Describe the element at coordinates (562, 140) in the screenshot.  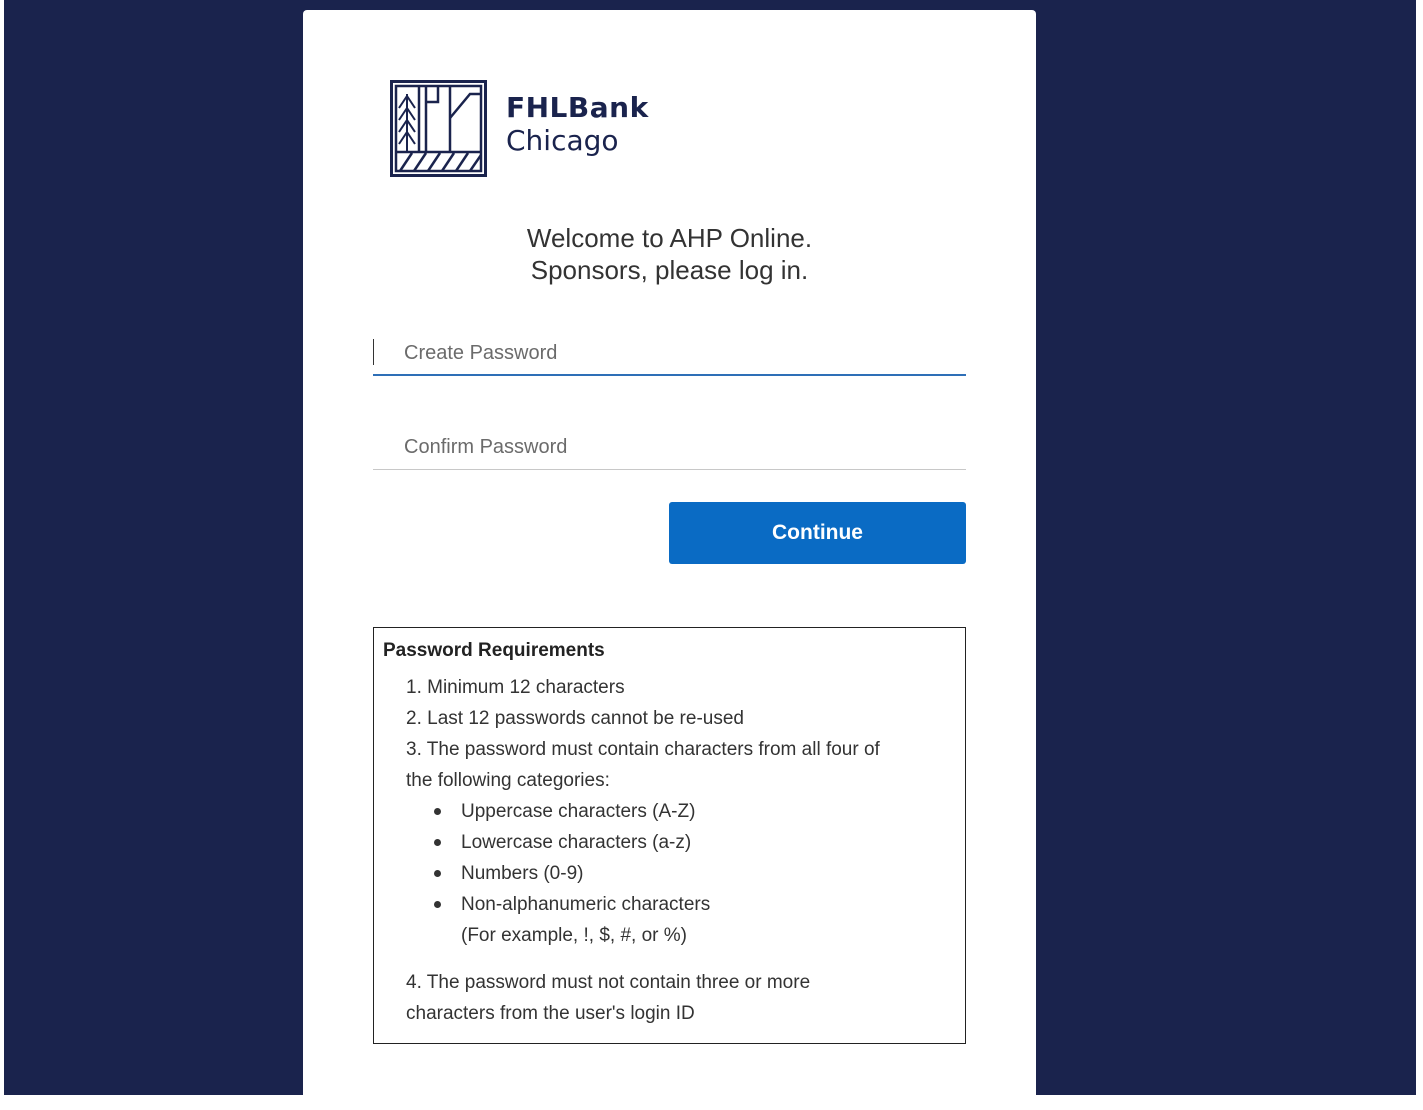
I see `brand-name-line2: Chicago` at that location.